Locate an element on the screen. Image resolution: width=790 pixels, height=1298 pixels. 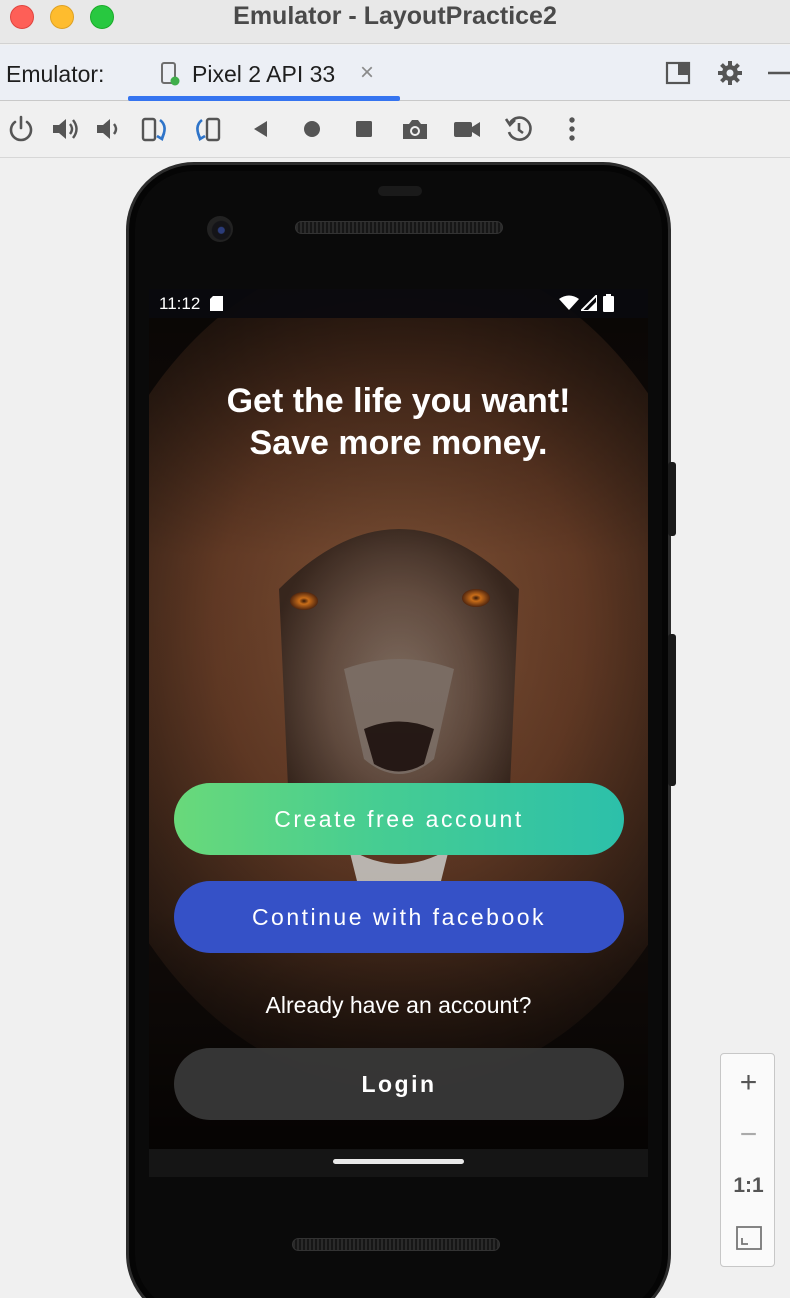
volume-up-icon is located at coordinates (65, 129).